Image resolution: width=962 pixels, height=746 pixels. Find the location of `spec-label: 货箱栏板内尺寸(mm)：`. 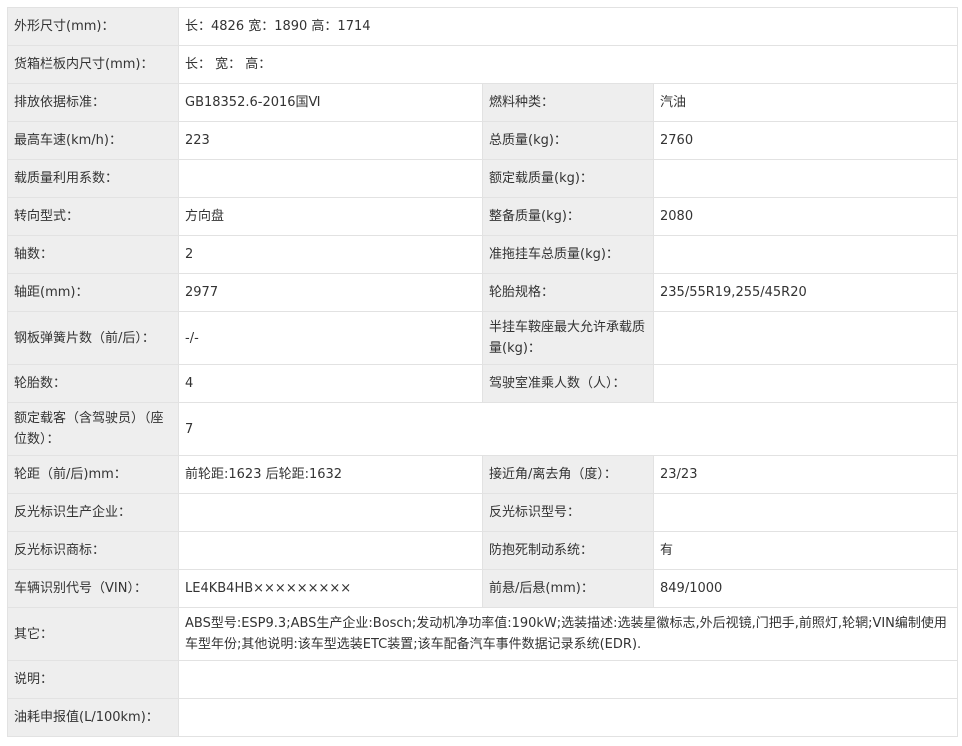

spec-label: 货箱栏板内尺寸(mm)： is located at coordinates (93, 64).